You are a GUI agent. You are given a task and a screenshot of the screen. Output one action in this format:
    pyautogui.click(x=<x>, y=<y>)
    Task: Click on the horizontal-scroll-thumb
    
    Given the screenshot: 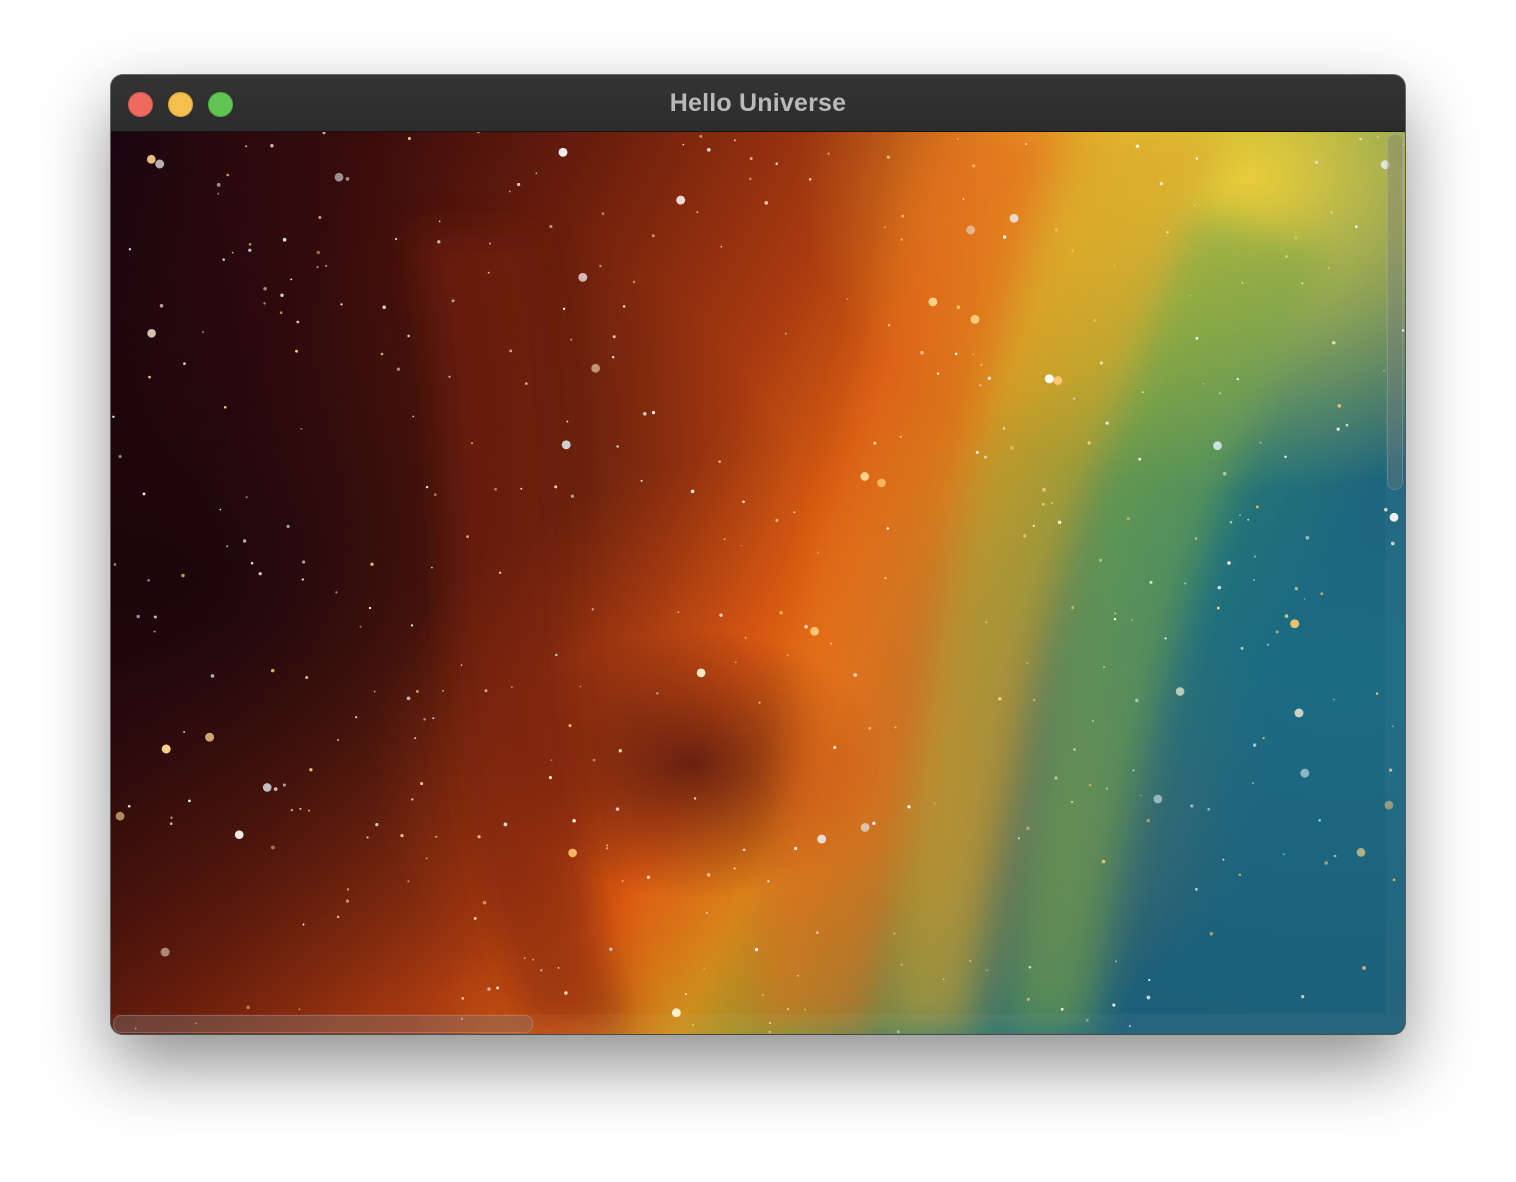 What is the action you would take?
    pyautogui.click(x=323, y=1024)
    